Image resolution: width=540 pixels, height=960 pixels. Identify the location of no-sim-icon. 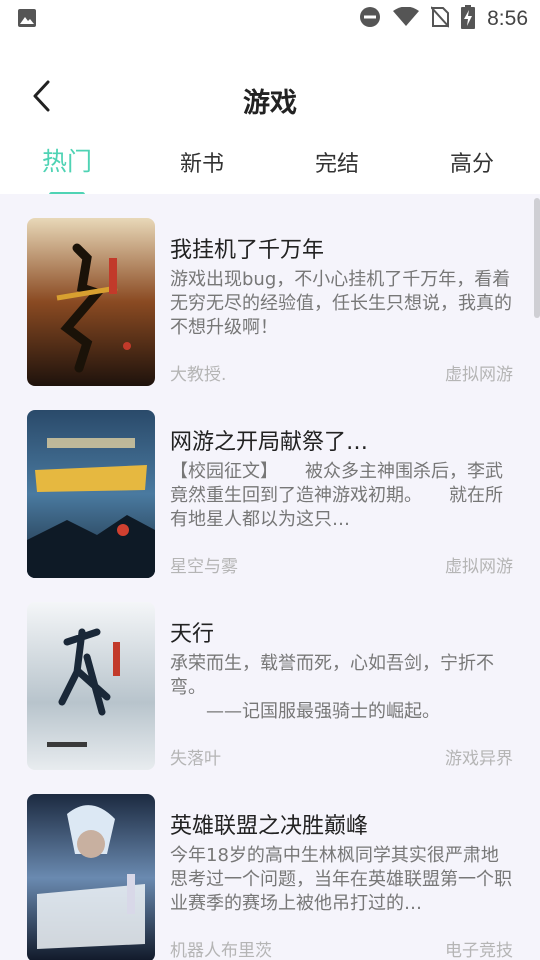
(440, 19).